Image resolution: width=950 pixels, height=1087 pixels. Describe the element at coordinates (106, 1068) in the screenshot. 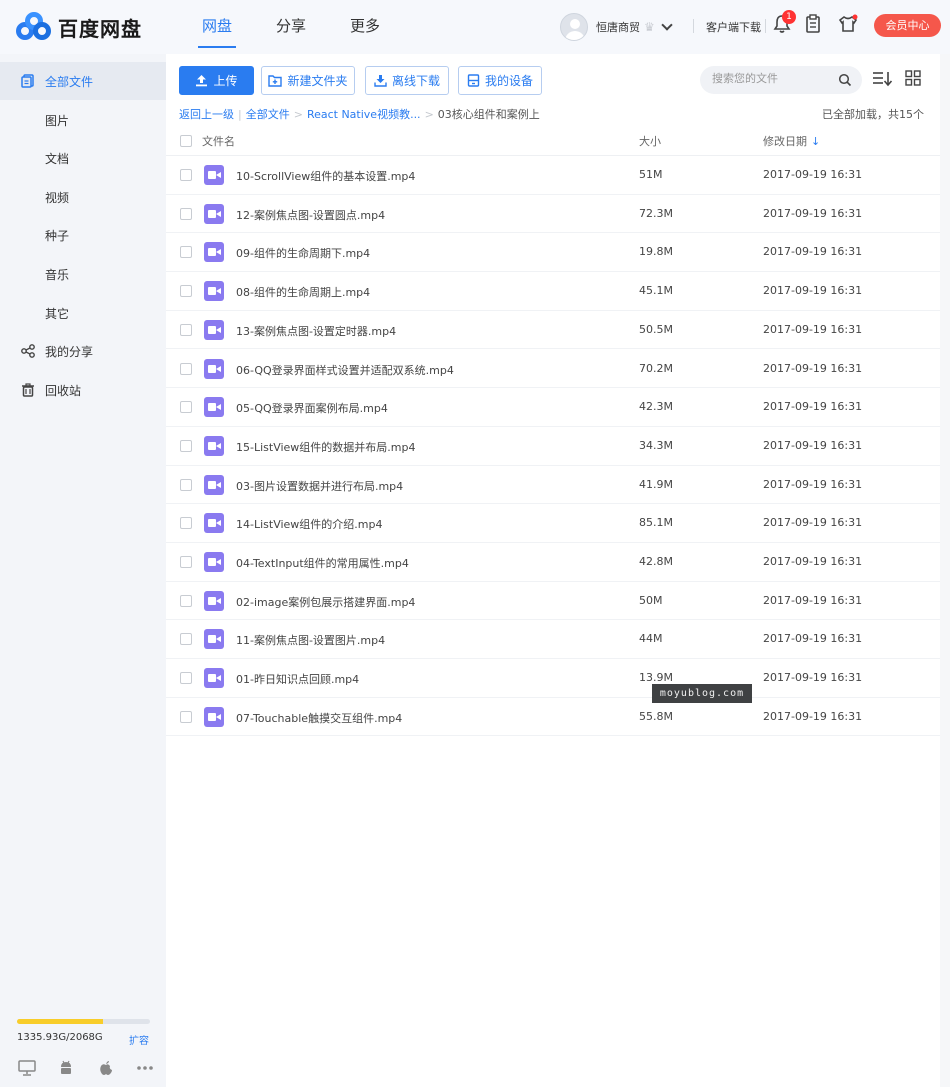

I see `apple-icon` at that location.